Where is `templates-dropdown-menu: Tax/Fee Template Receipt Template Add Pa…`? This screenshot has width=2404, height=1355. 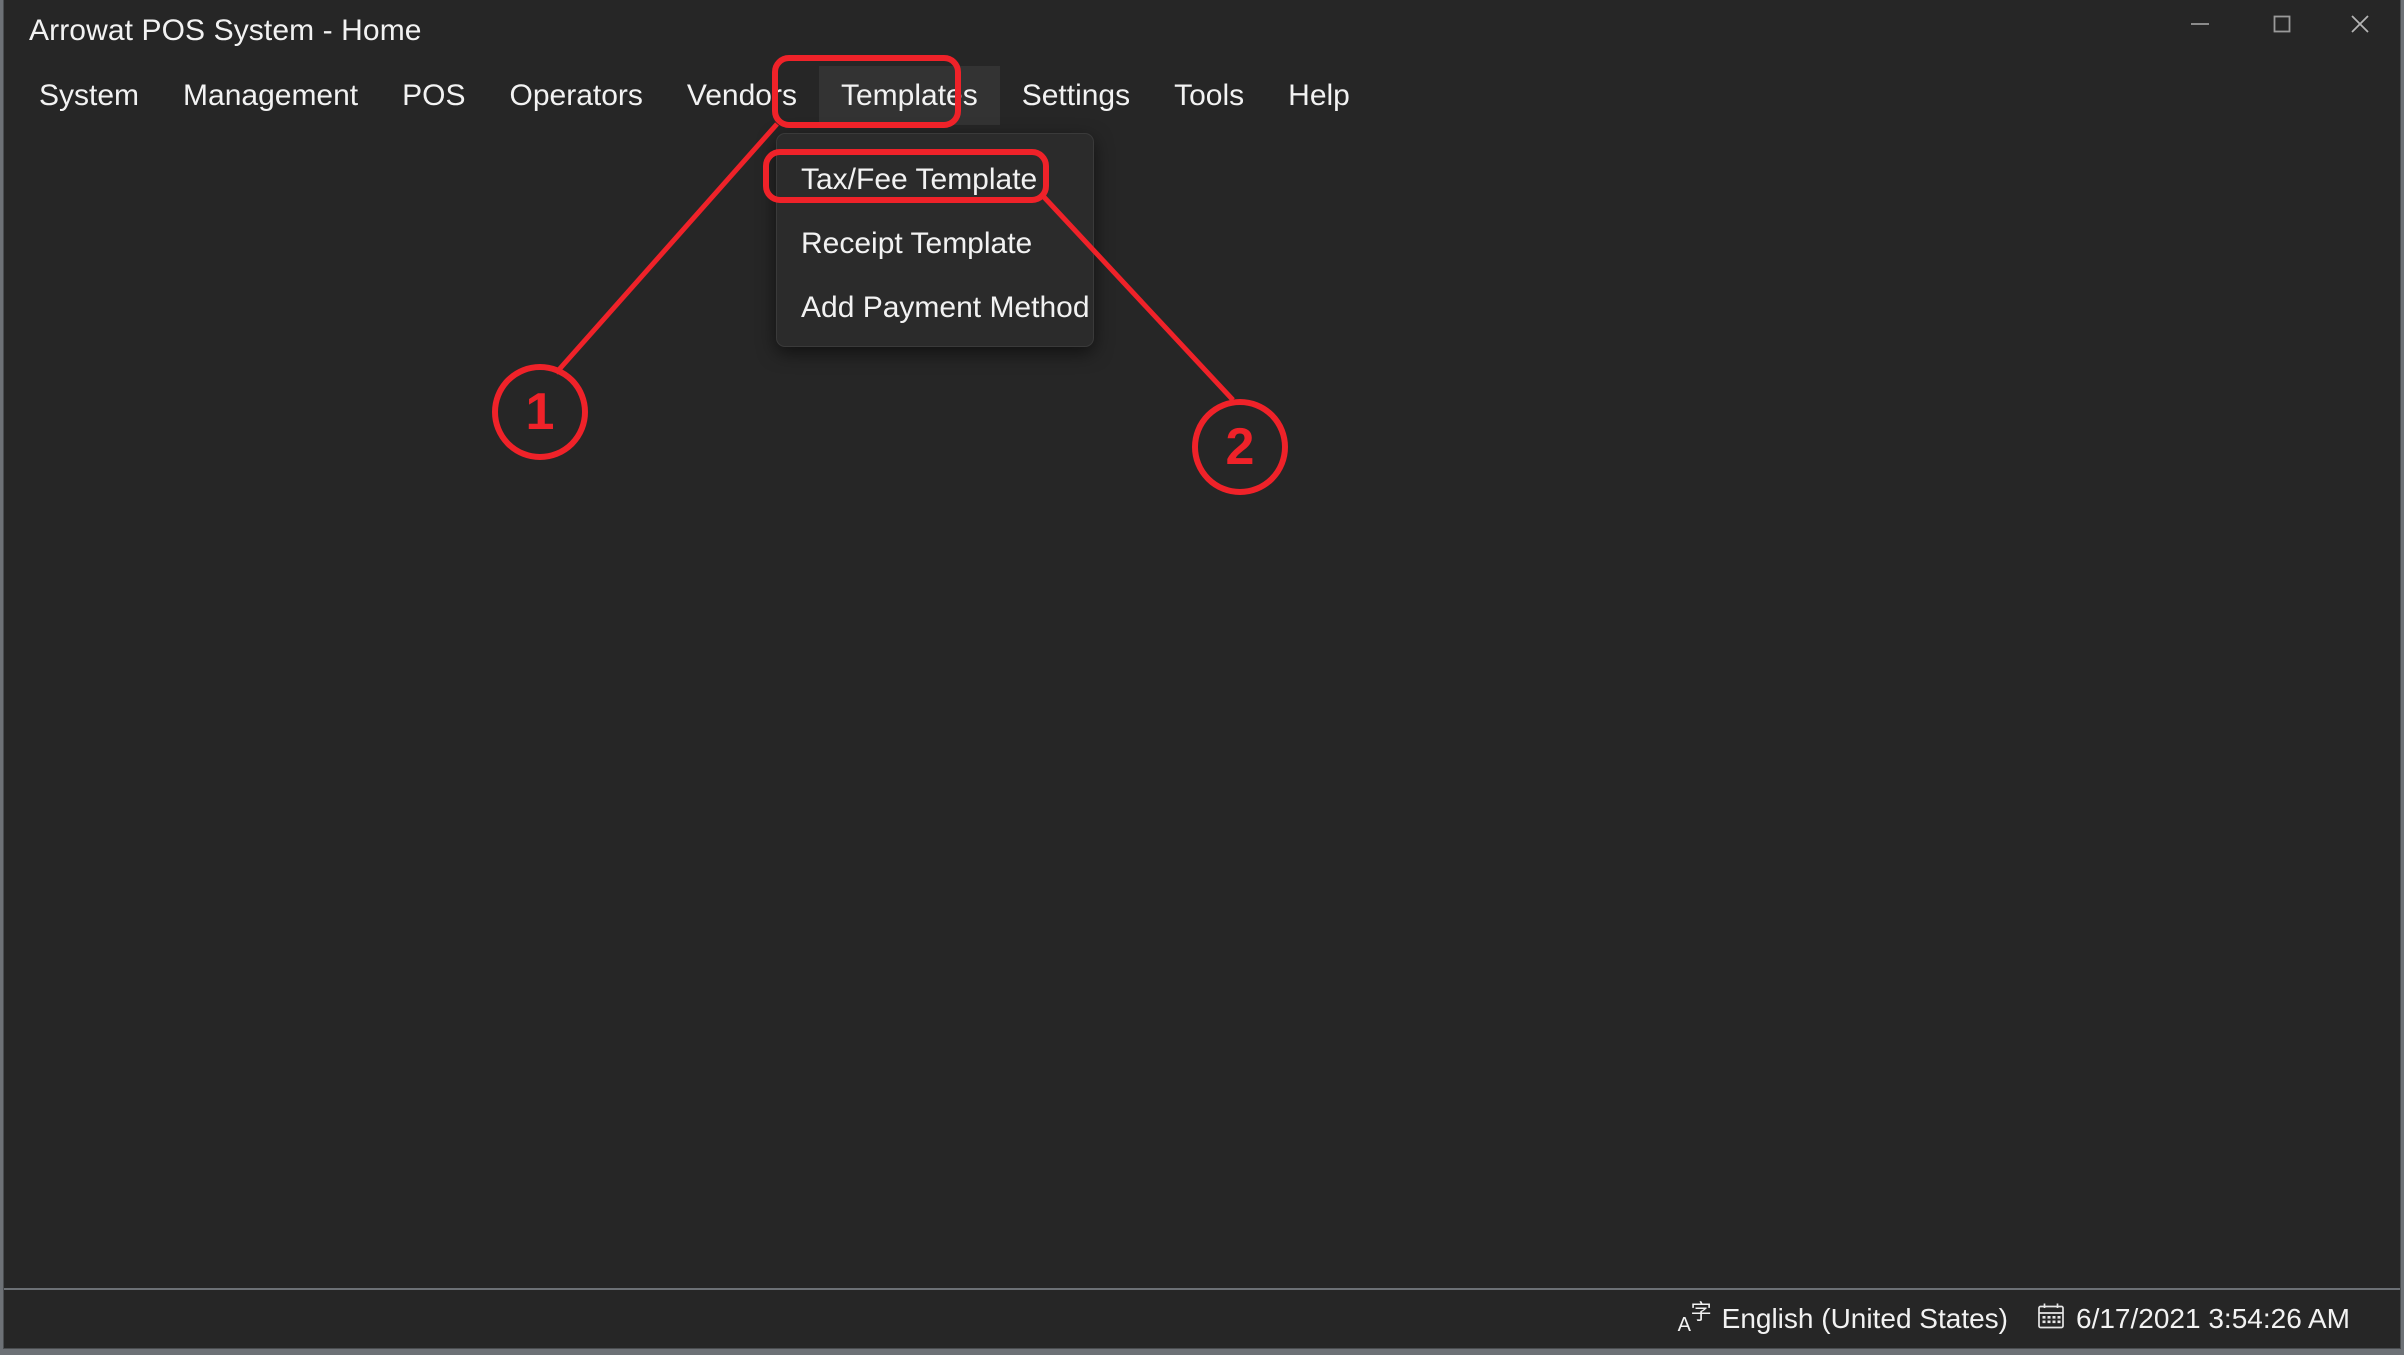 templates-dropdown-menu: Tax/Fee Template Receipt Template Add Pa… is located at coordinates (935, 240).